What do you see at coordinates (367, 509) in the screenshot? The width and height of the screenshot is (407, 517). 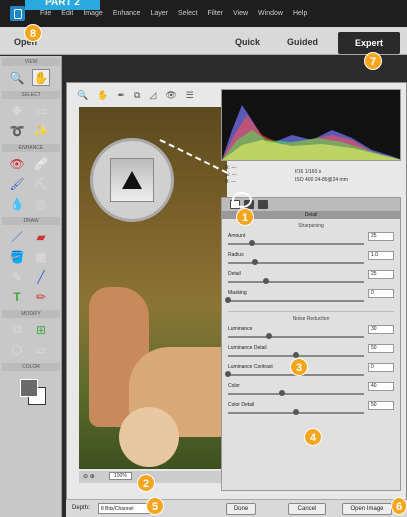 I see `open-image-button: Open Image` at bounding box center [367, 509].